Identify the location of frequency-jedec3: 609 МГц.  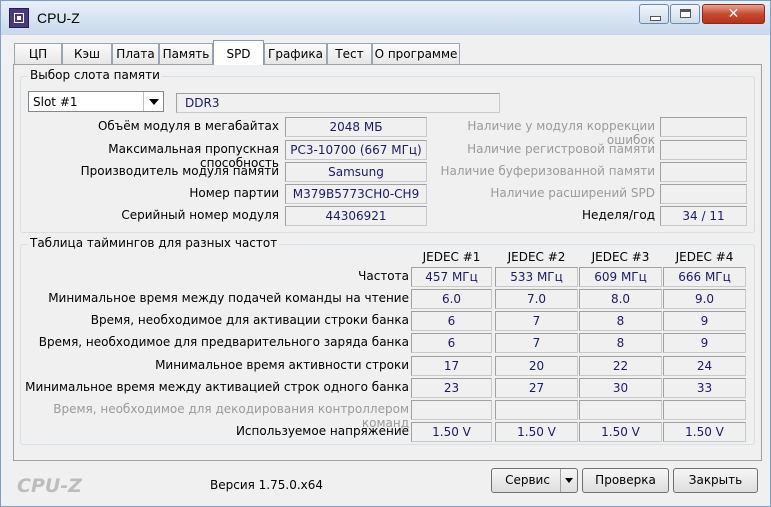
(620, 277).